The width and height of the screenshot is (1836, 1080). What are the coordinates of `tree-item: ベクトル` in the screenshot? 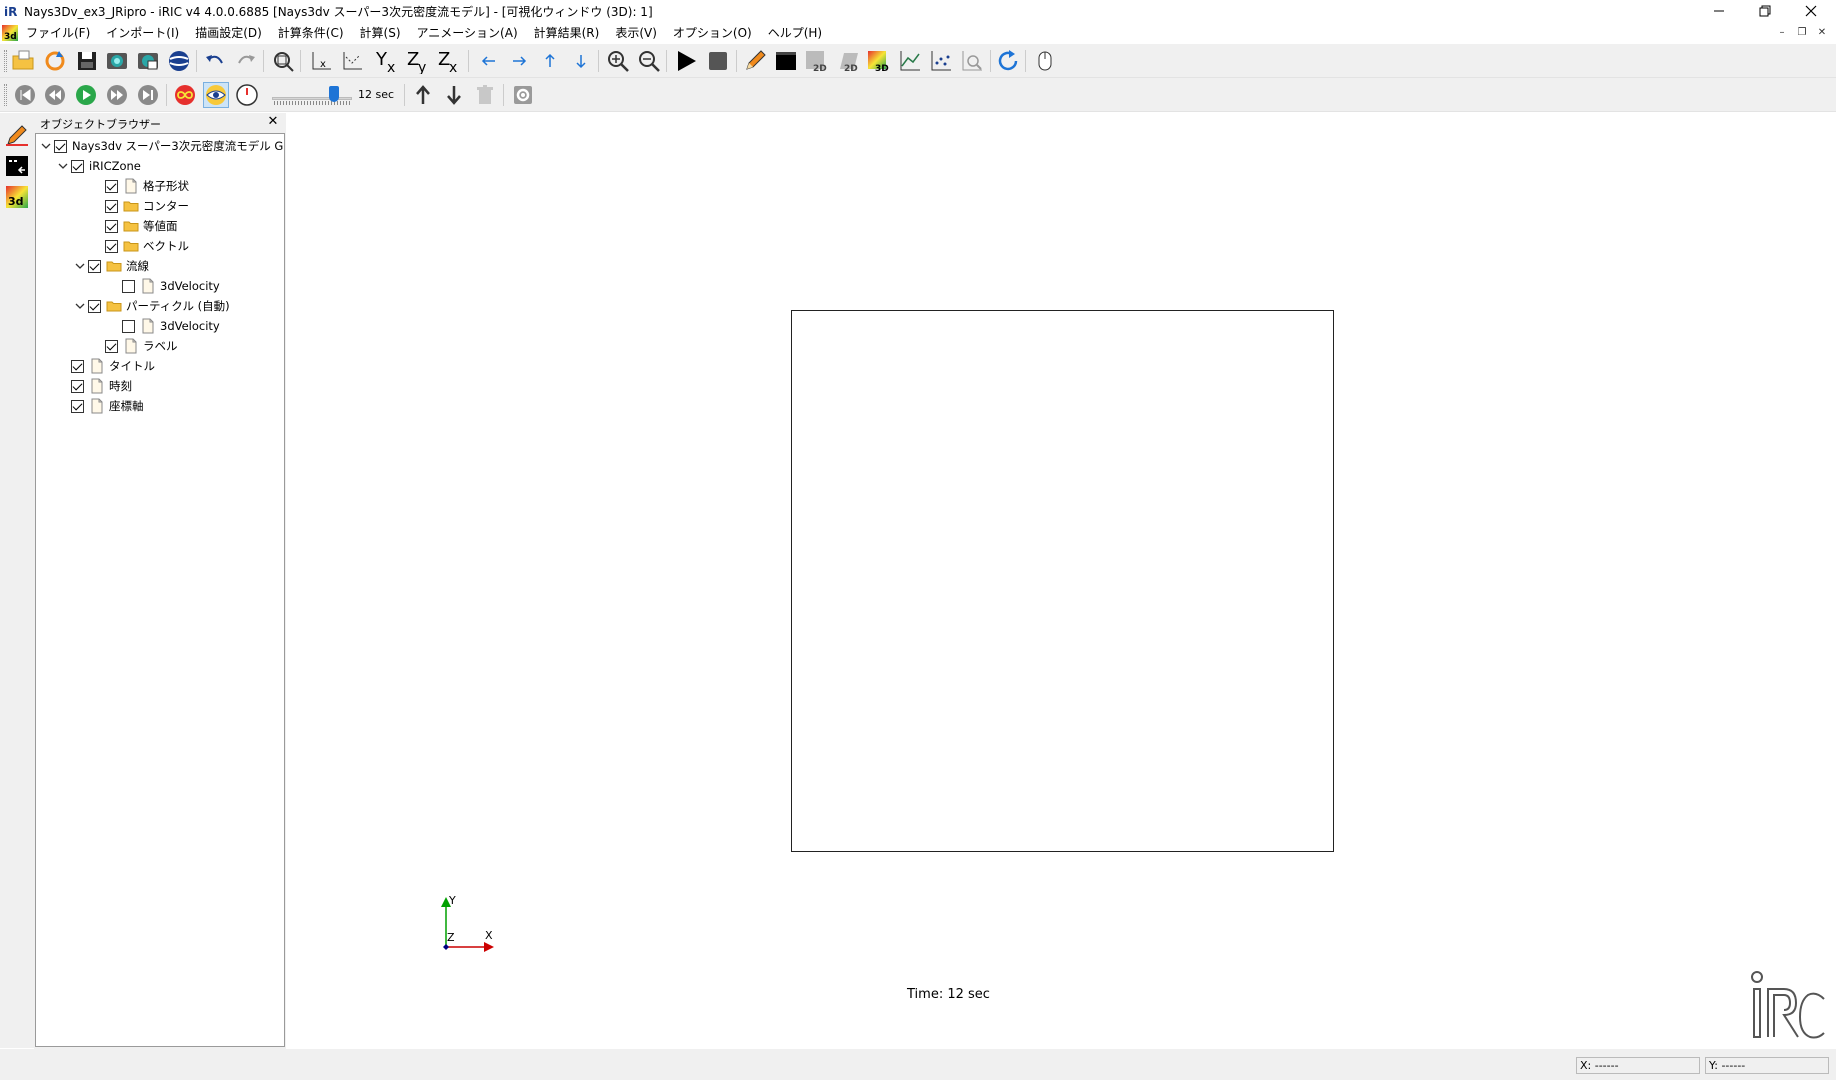 It's located at (139, 246).